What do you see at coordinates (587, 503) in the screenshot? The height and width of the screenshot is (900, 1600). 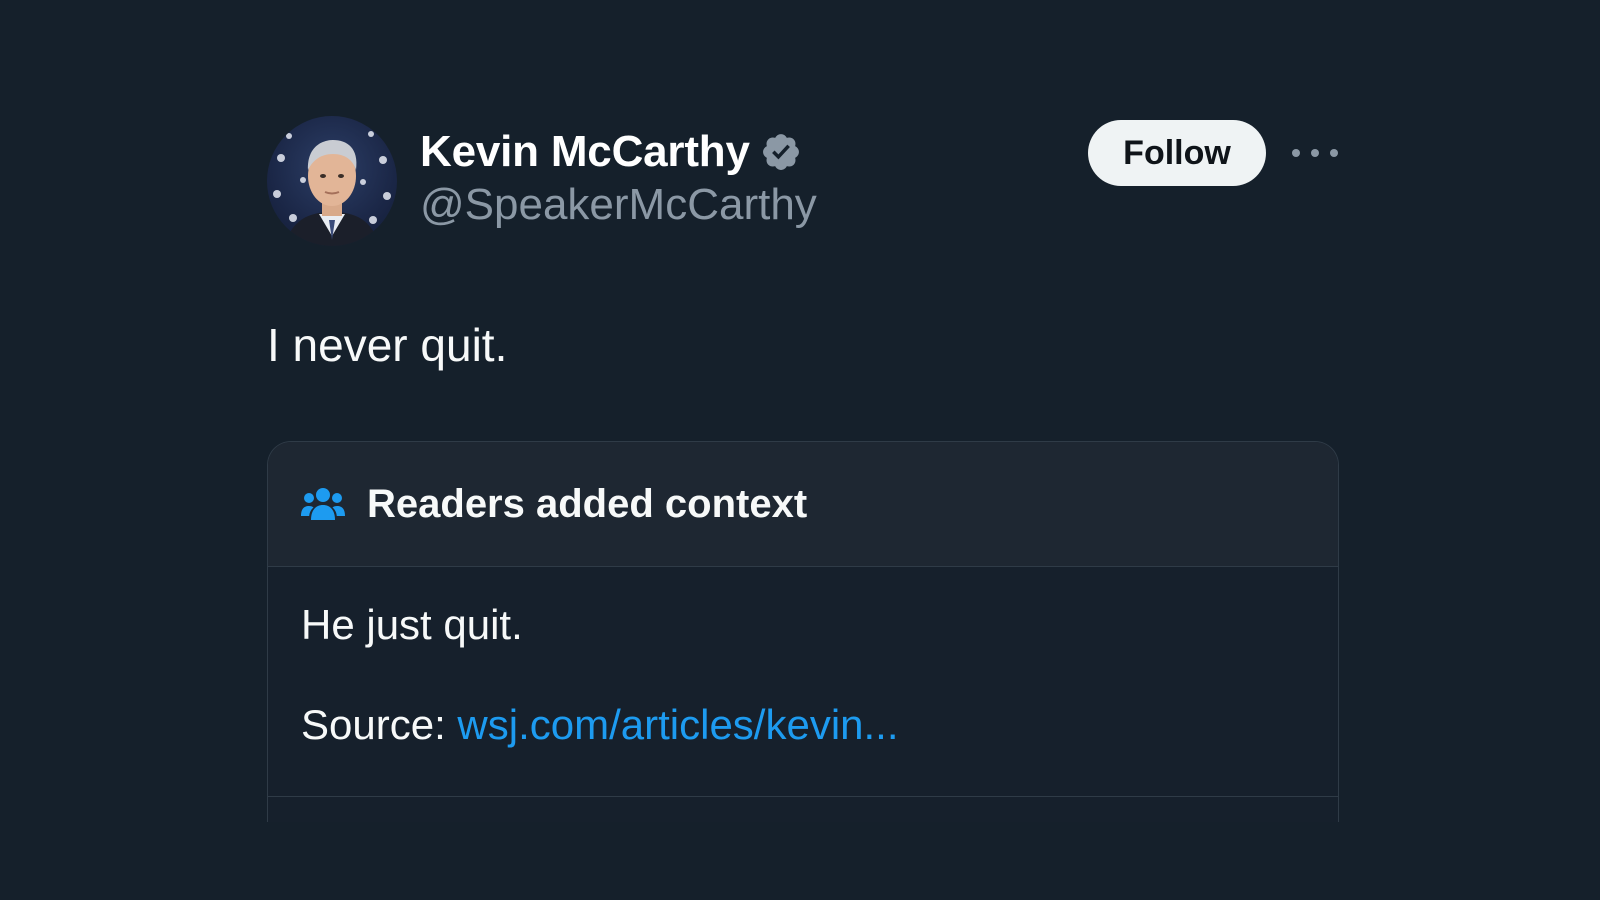 I see `community-note-title: Readers added context` at bounding box center [587, 503].